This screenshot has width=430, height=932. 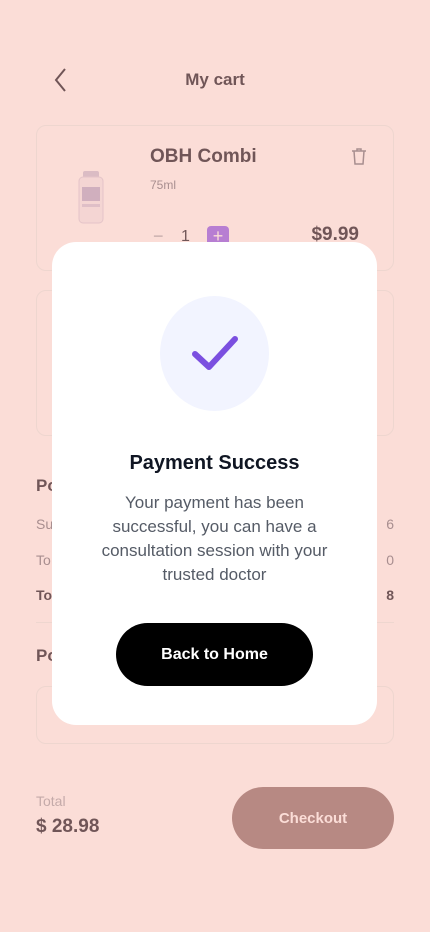 I want to click on success-icon-circle, so click(x=214, y=353).